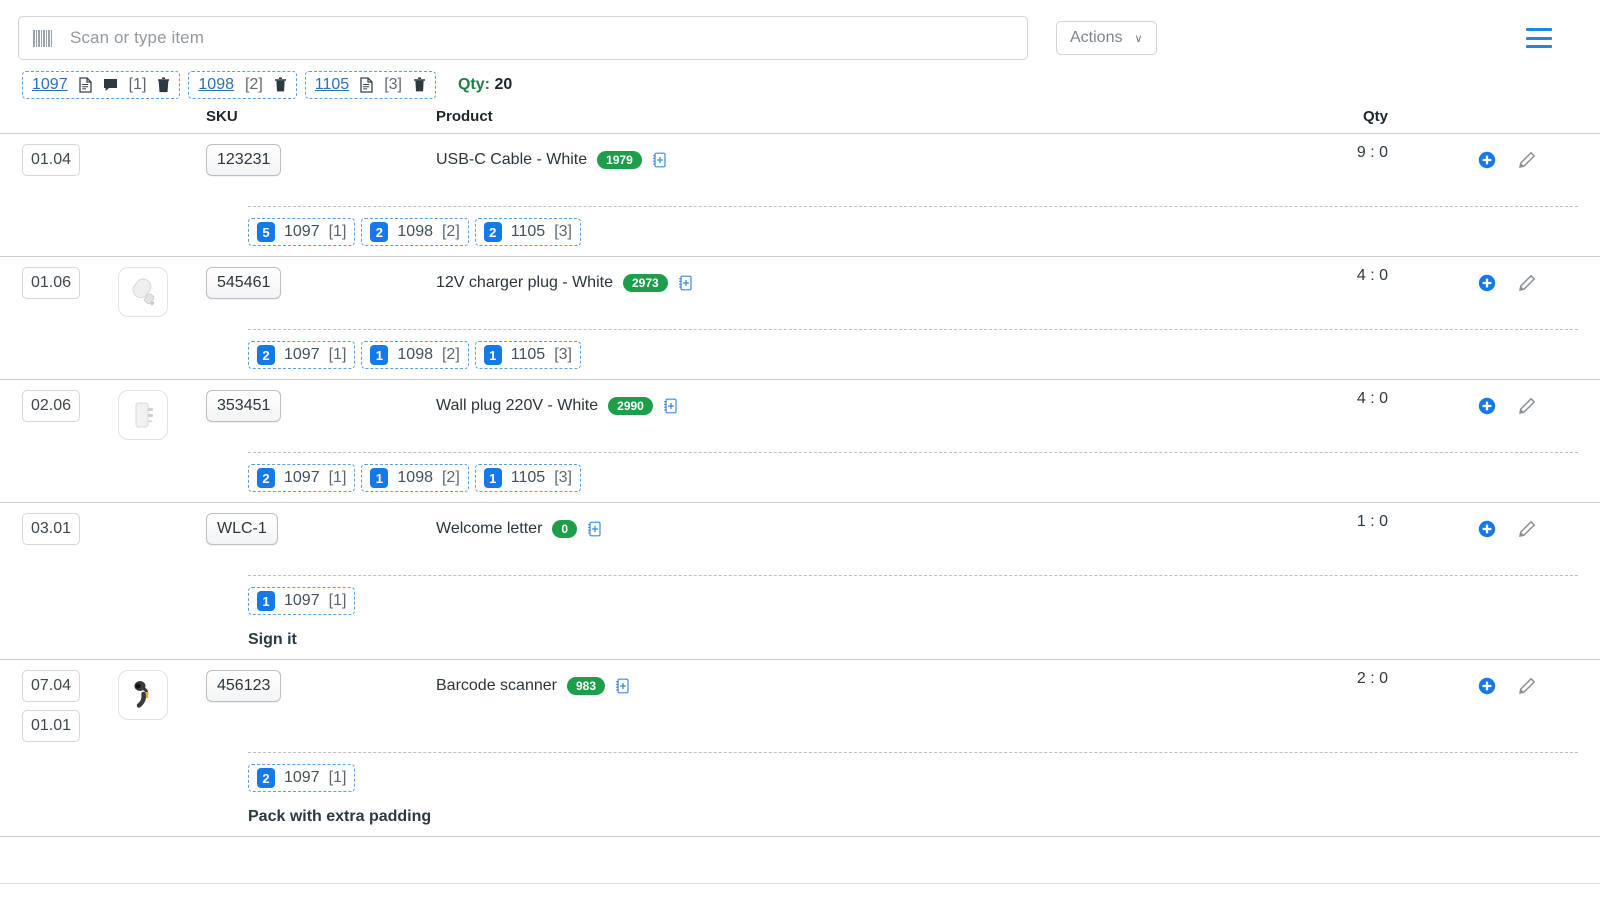 The image size is (1600, 900). I want to click on order-link: 1098, so click(216, 85).